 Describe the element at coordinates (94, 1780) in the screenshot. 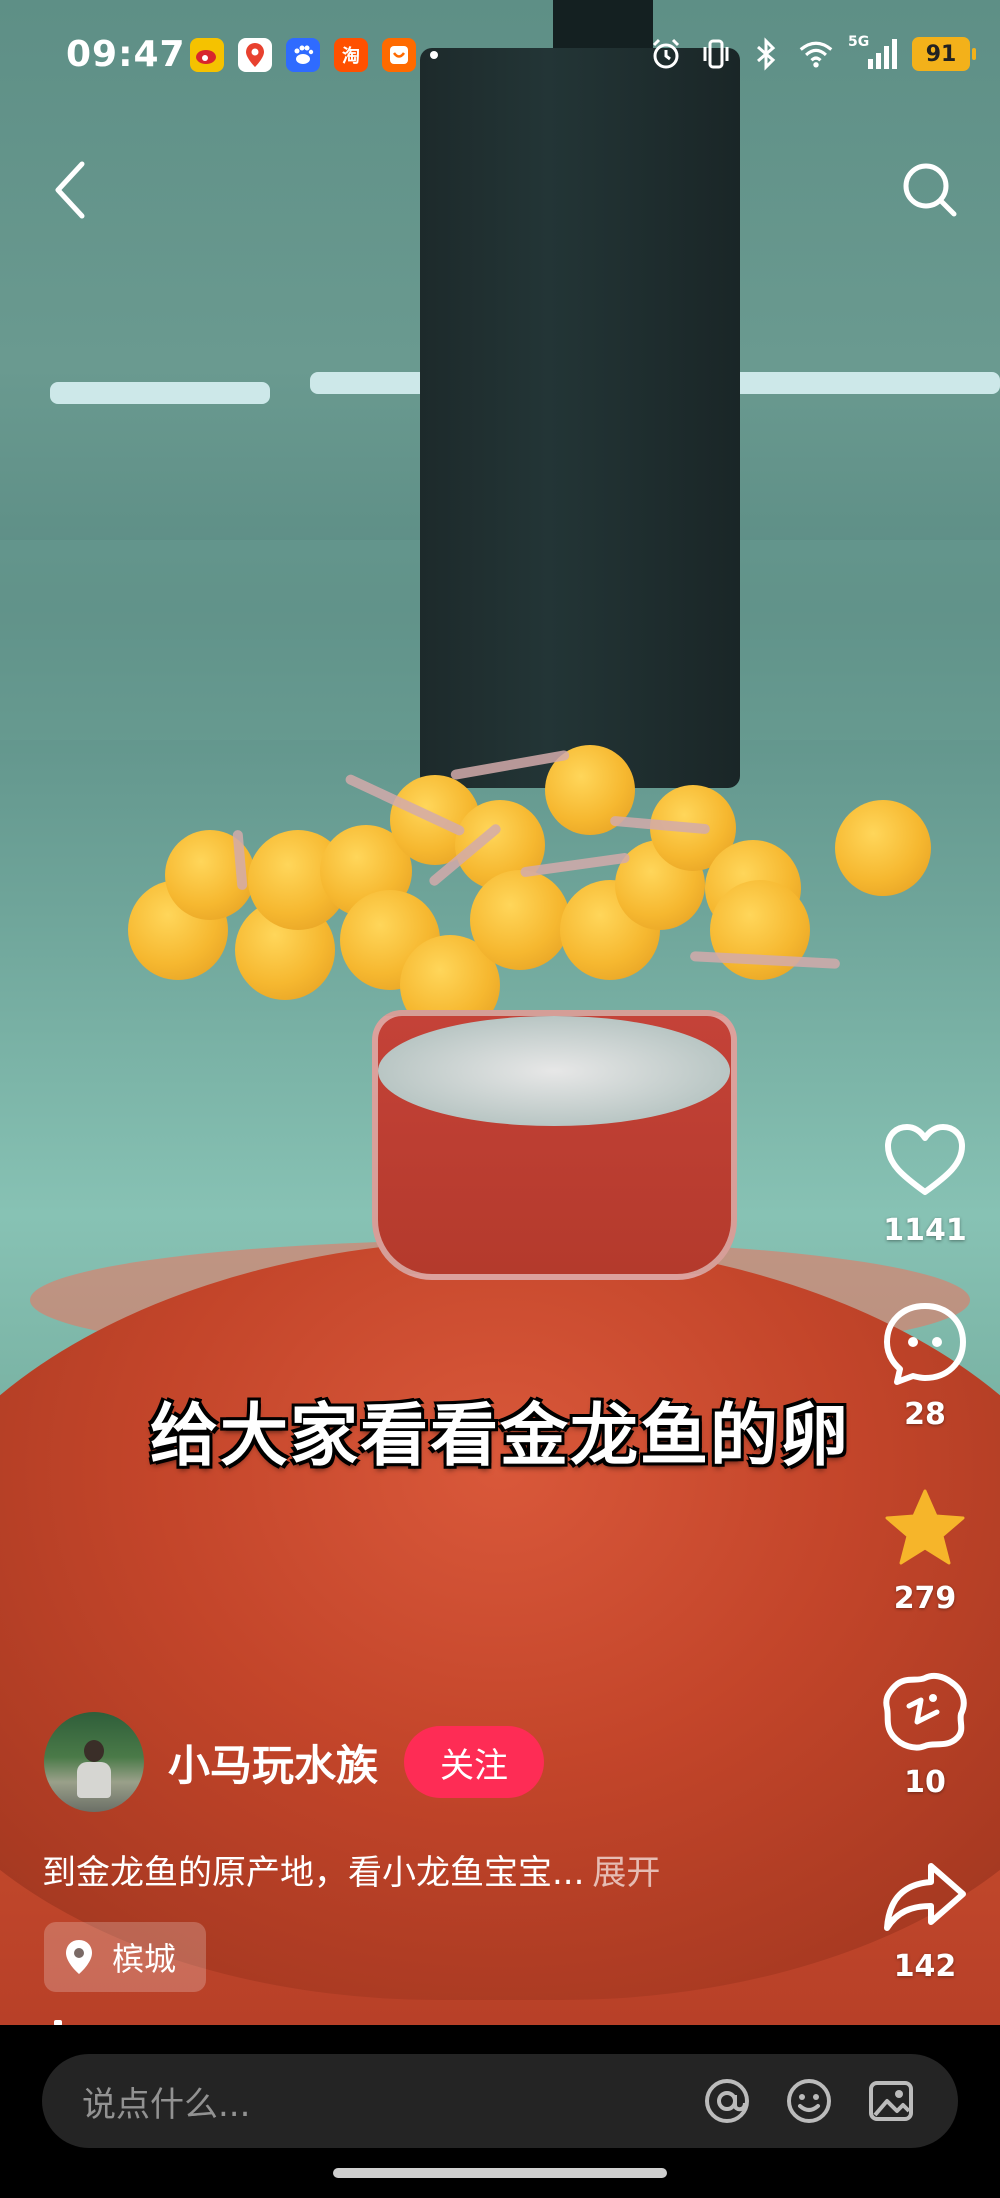

I see `avatar-body` at that location.